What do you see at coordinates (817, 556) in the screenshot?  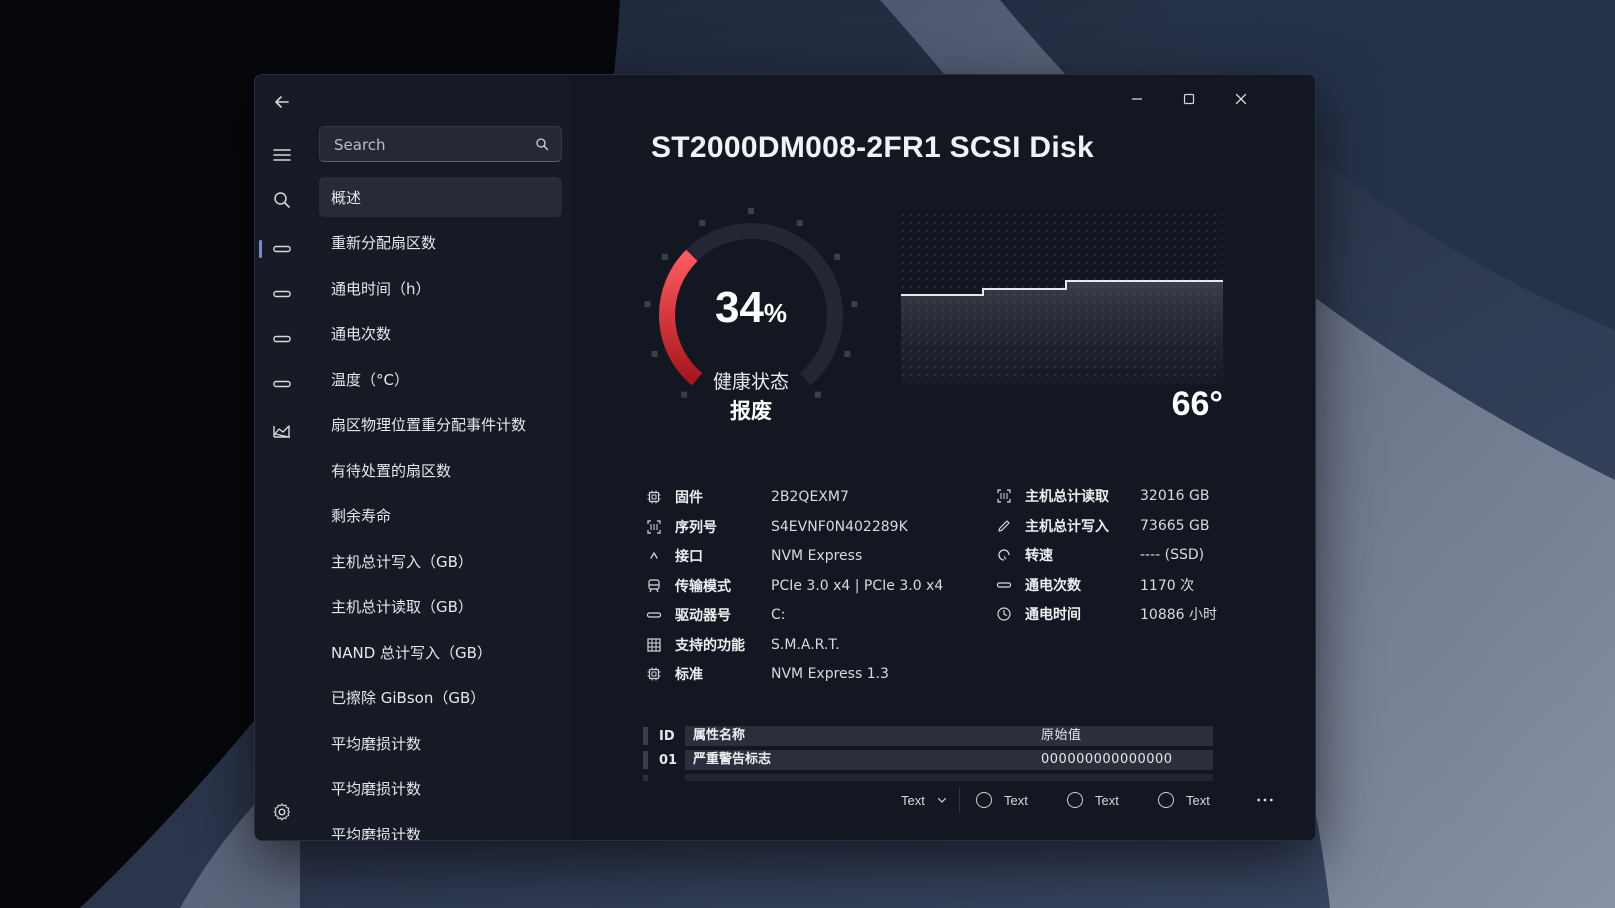 I see `info-value: NVM Express` at bounding box center [817, 556].